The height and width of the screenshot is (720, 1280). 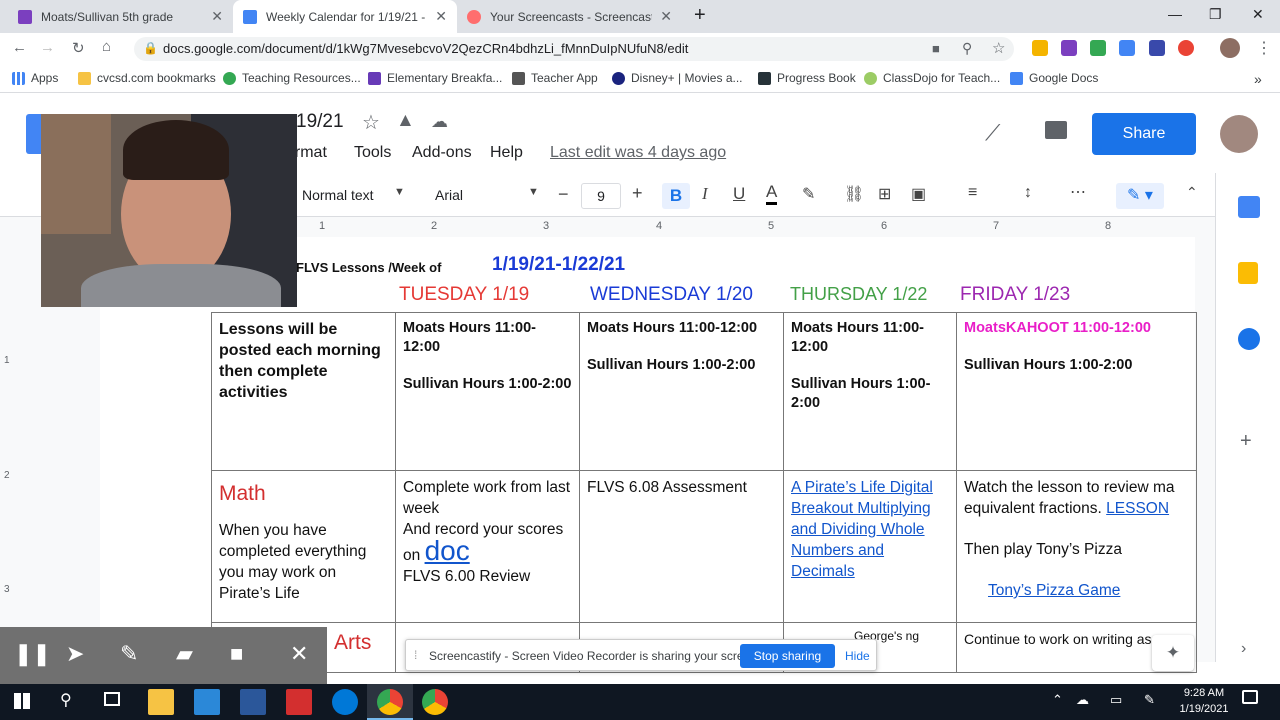 What do you see at coordinates (601, 196) in the screenshot?
I see `font-size-input: 9` at bounding box center [601, 196].